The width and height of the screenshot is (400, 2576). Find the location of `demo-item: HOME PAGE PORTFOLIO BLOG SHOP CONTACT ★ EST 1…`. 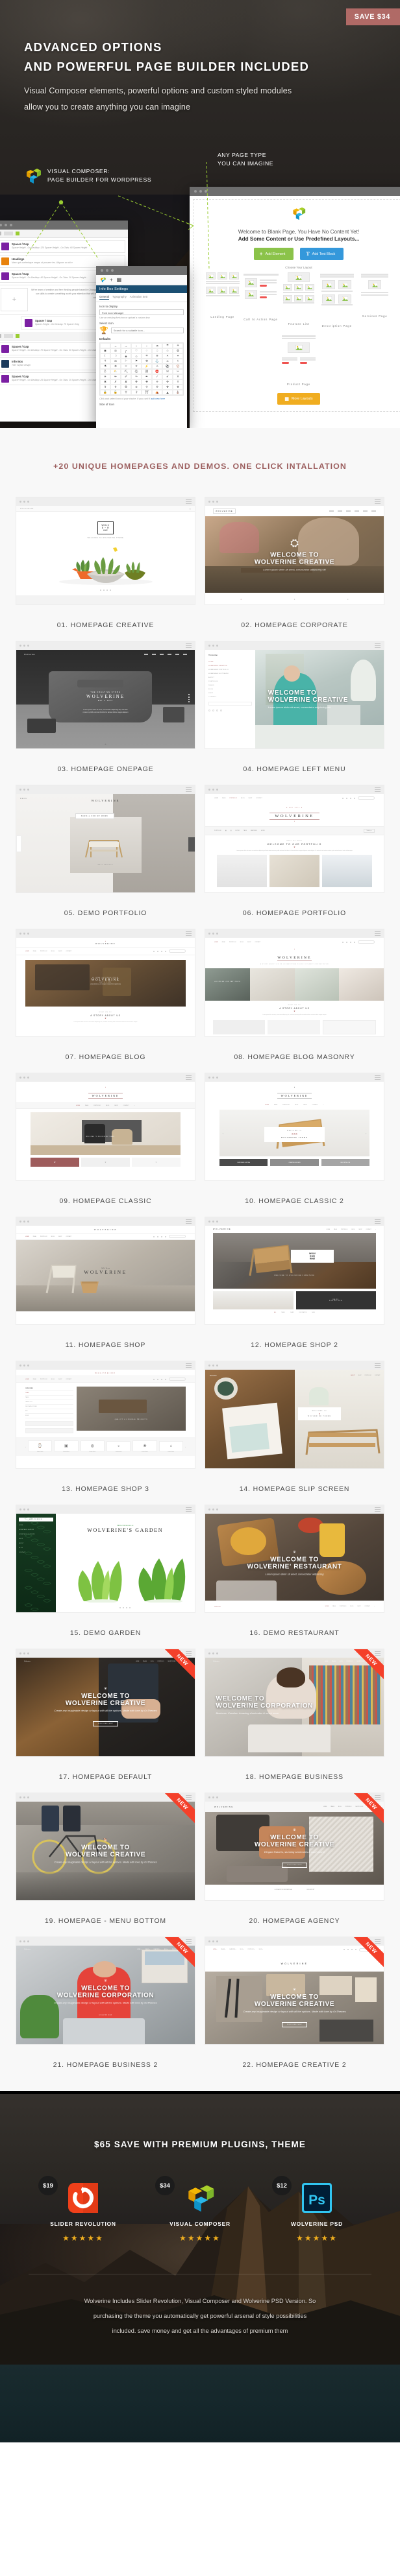

demo-item: HOME PAGE PORTFOLIO BLOG SHOP CONTACT ★ EST 1… is located at coordinates (294, 851).